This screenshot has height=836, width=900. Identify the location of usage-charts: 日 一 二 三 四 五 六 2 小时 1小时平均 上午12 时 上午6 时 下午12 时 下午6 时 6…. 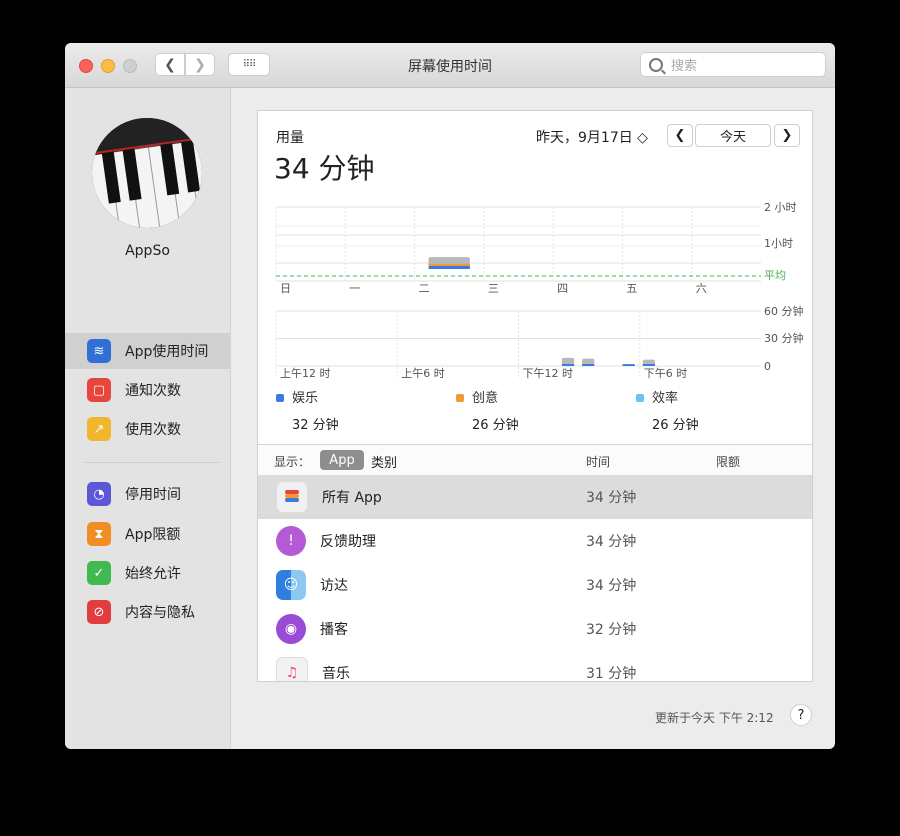
(539, 290).